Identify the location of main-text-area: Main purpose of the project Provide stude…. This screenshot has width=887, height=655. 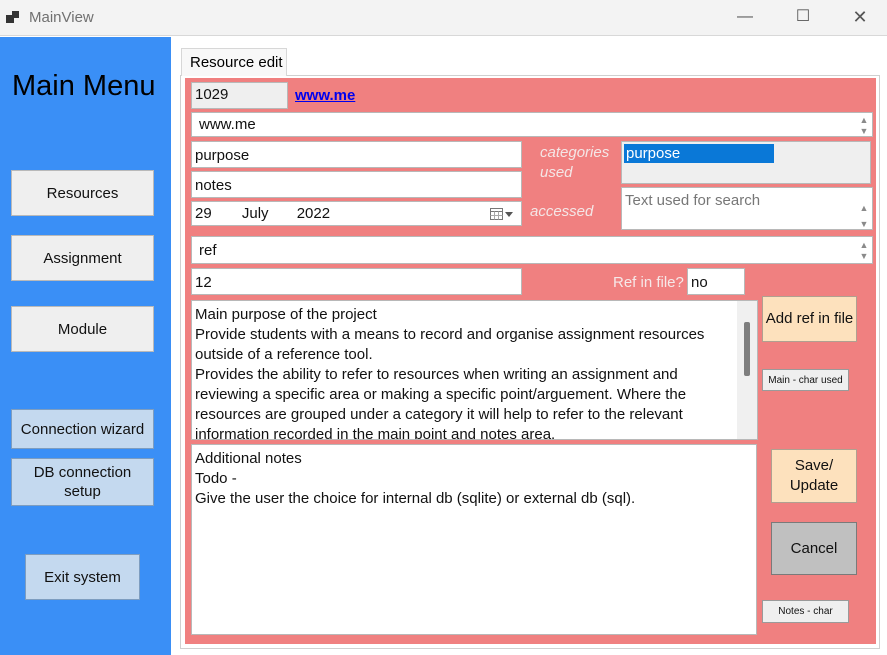
(474, 370).